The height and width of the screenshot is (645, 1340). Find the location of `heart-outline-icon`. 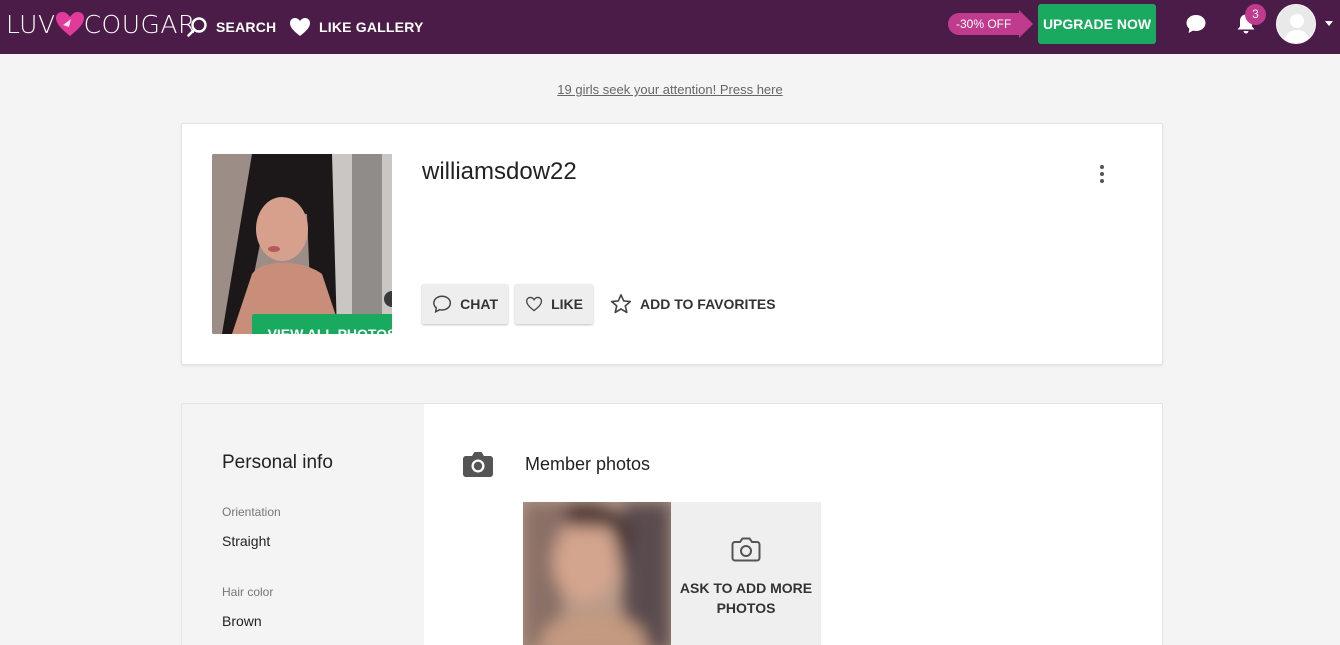

heart-outline-icon is located at coordinates (534, 304).